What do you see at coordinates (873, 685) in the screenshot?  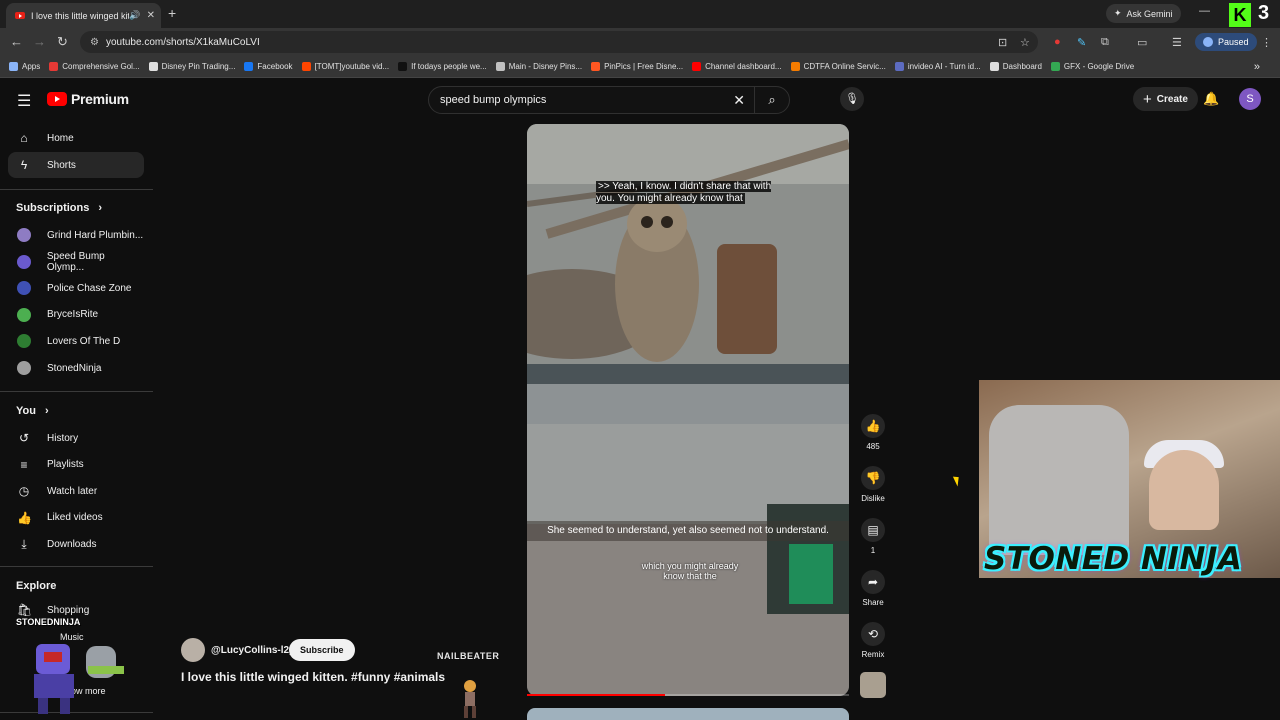 I see `sound-thumbnail` at bounding box center [873, 685].